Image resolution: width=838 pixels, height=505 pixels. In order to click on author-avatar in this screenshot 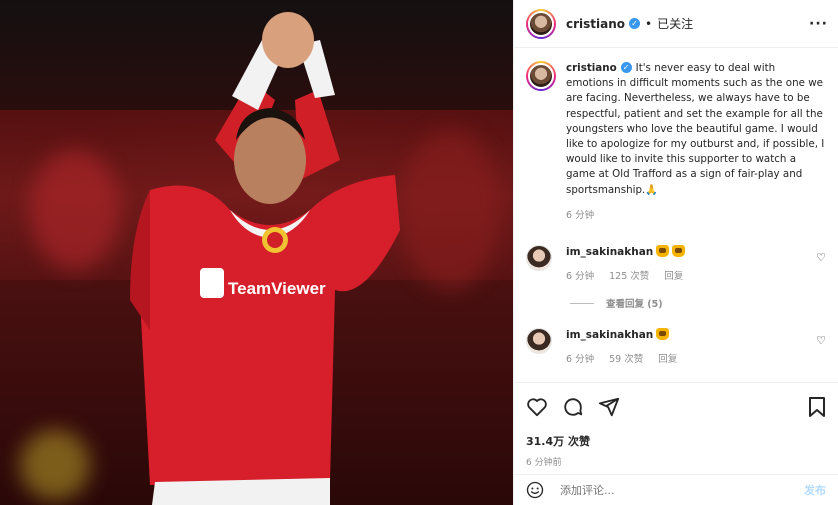, I will do `click(541, 23)`.